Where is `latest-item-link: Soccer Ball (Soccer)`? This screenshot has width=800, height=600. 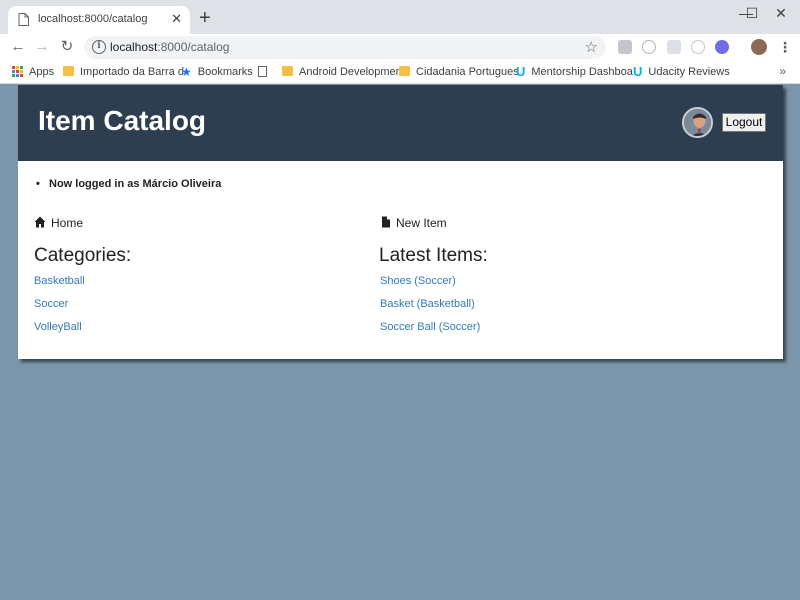
latest-item-link: Soccer Ball (Soccer) is located at coordinates (430, 327).